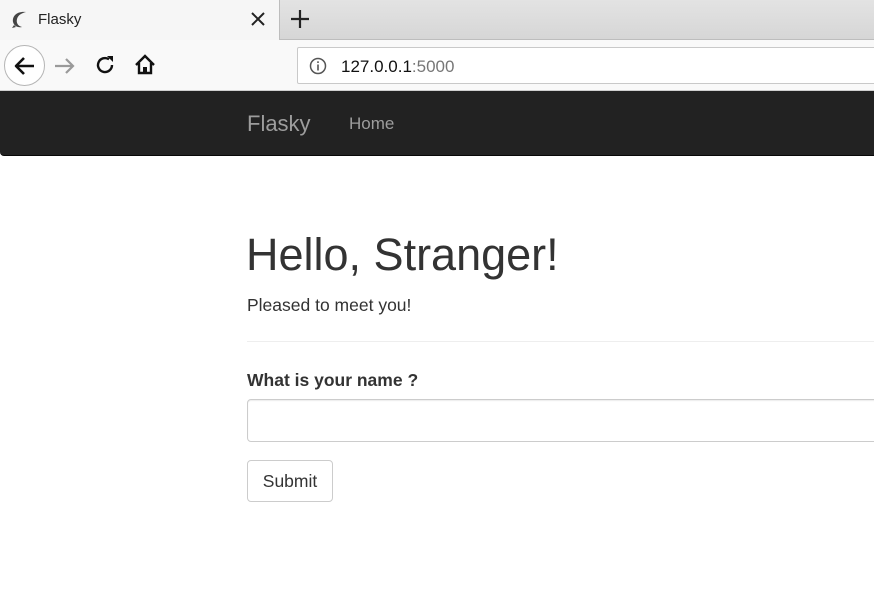  Describe the element at coordinates (60, 19) in the screenshot. I see `tab-title: Flasky` at that location.